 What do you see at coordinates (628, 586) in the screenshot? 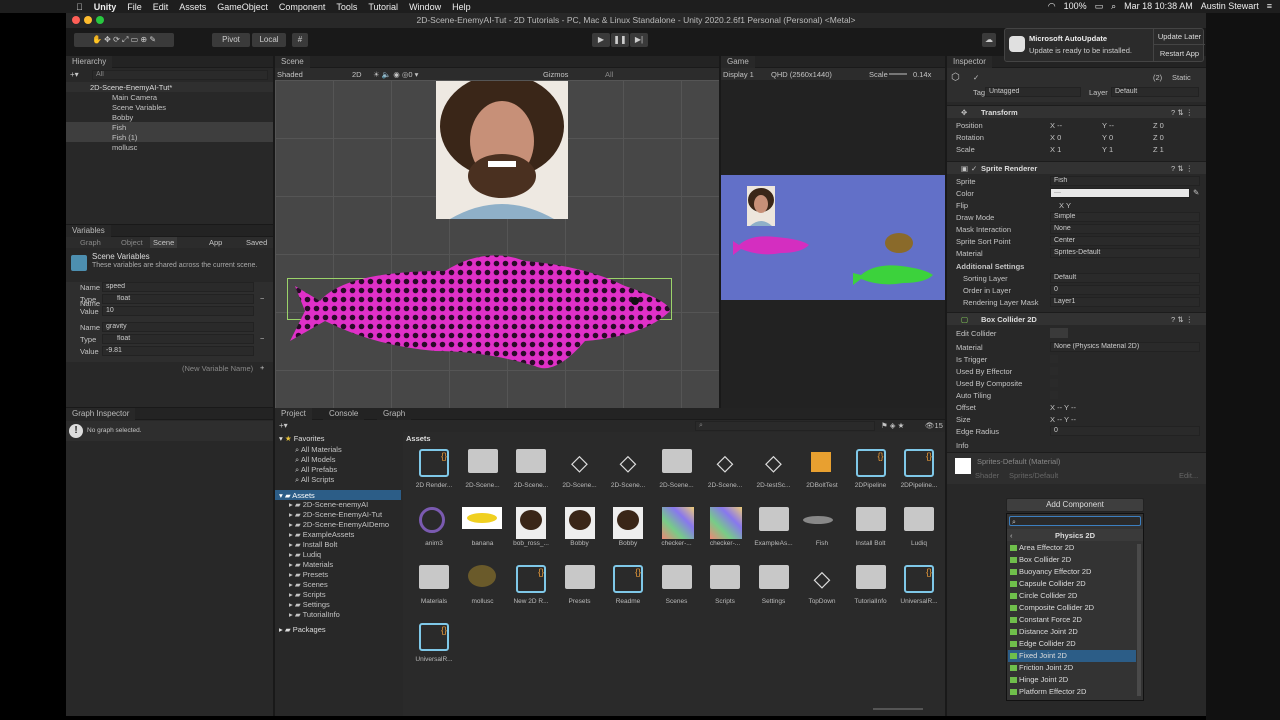
I see `asset-item: {} Readme` at bounding box center [628, 586].